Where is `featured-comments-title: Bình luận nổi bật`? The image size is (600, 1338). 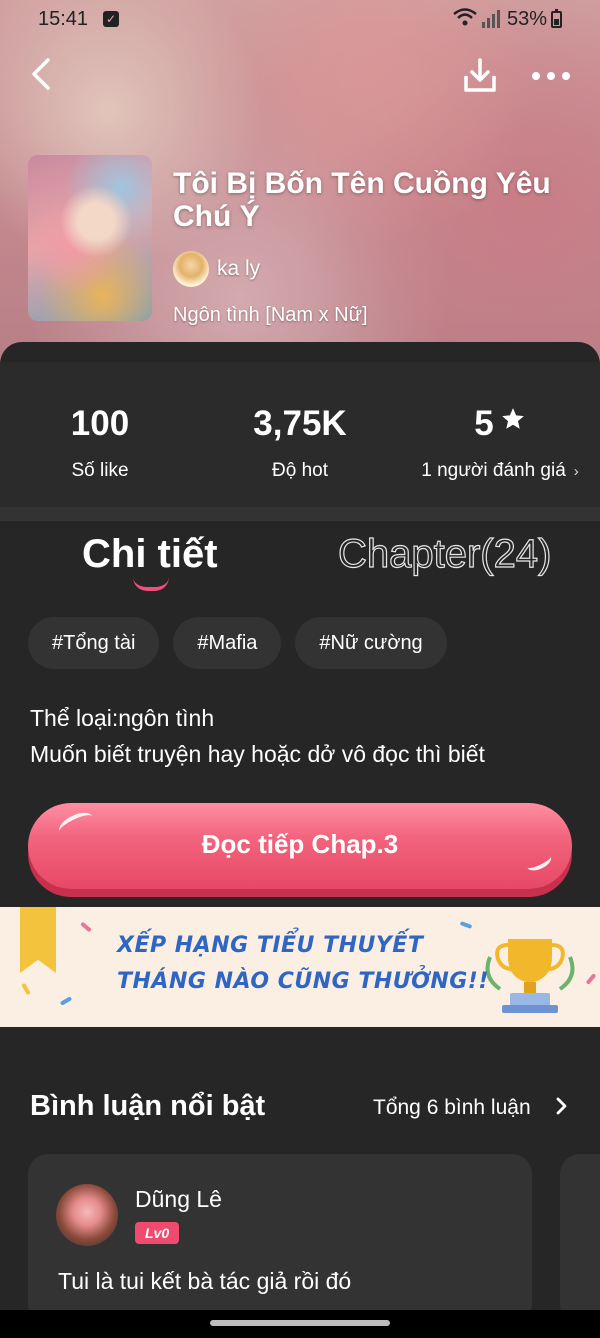
featured-comments-title: Bình luận nổi bật is located at coordinates (148, 1106).